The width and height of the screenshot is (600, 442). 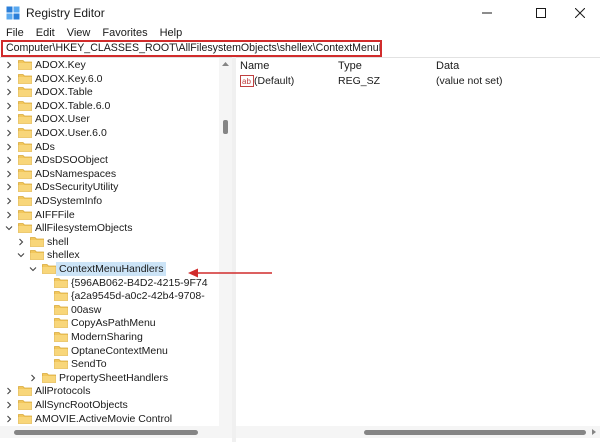 I want to click on tree-item: ADsDSOObject, so click(x=116, y=160).